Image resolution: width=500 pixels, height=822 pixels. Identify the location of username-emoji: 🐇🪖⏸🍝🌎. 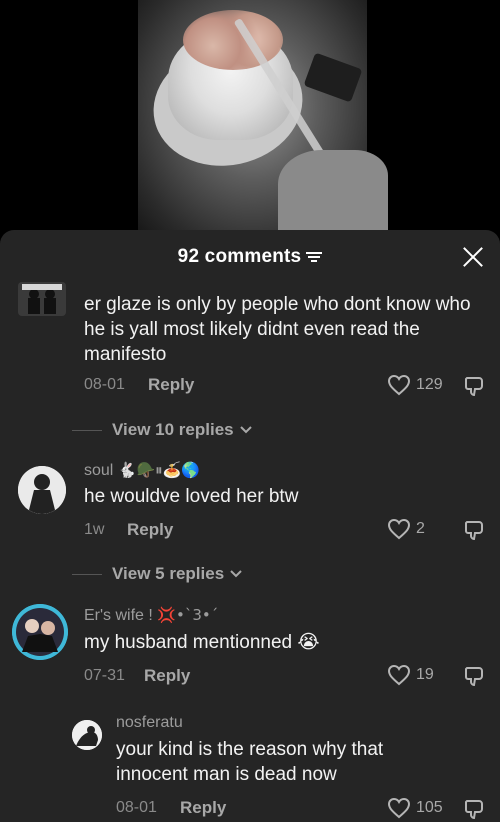
(159, 470).